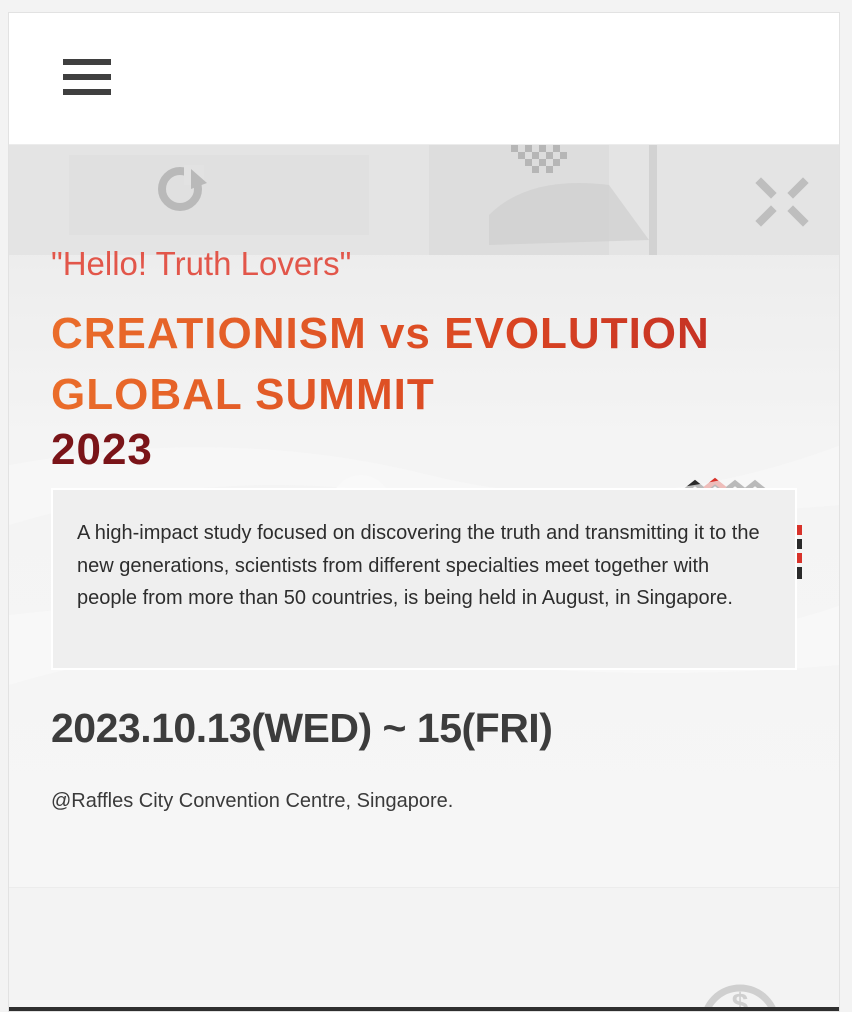 The image size is (852, 1012). What do you see at coordinates (201, 263) in the screenshot?
I see `hero-greeting: "Hello! Truth Lovers"` at bounding box center [201, 263].